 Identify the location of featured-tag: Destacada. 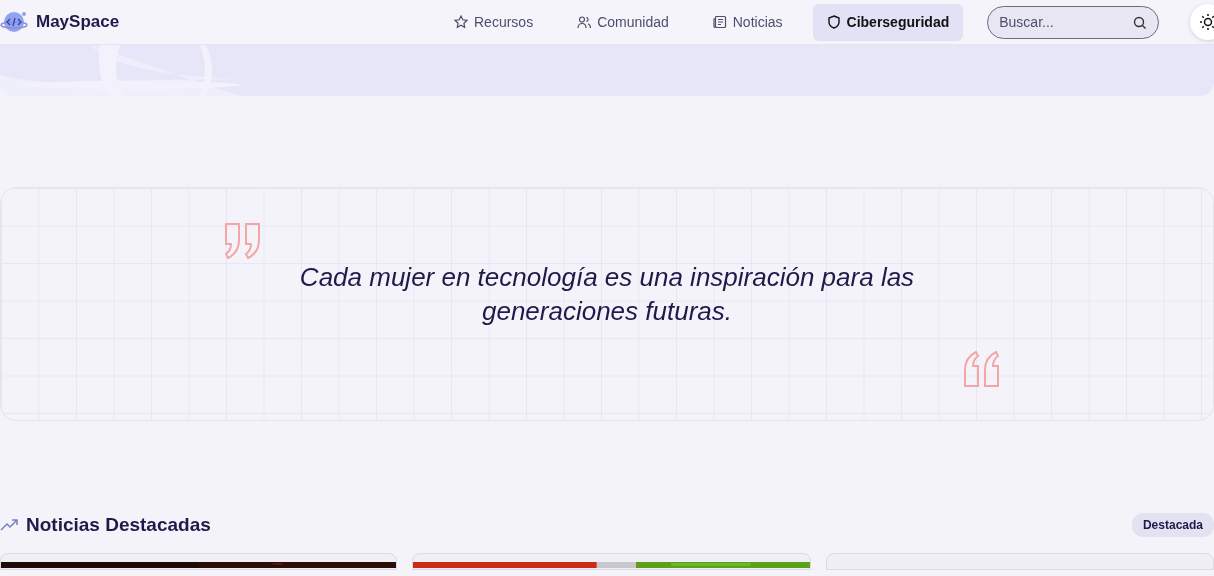
(1172, 525).